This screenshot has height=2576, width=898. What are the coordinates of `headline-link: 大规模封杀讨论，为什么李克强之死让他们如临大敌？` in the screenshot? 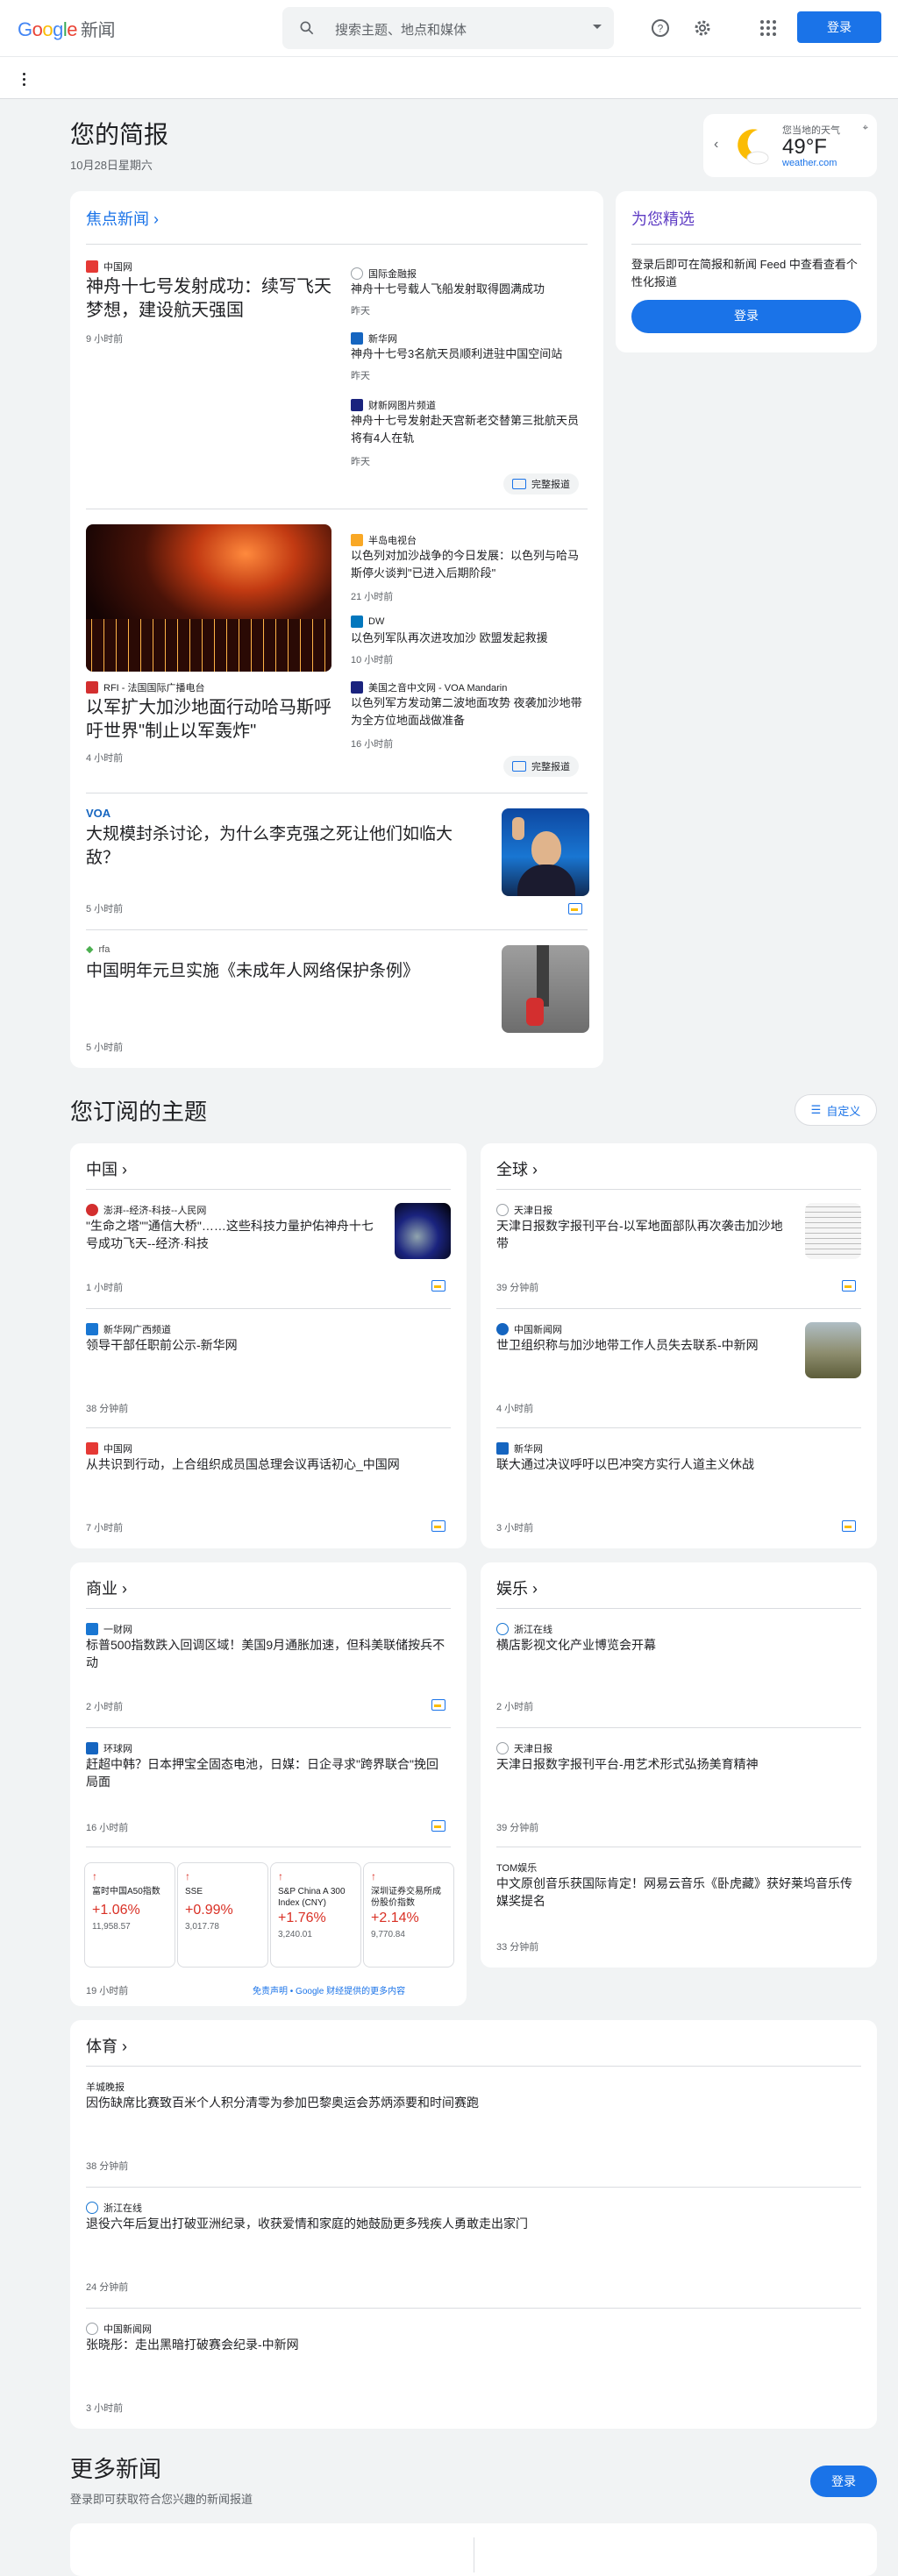 It's located at (283, 846).